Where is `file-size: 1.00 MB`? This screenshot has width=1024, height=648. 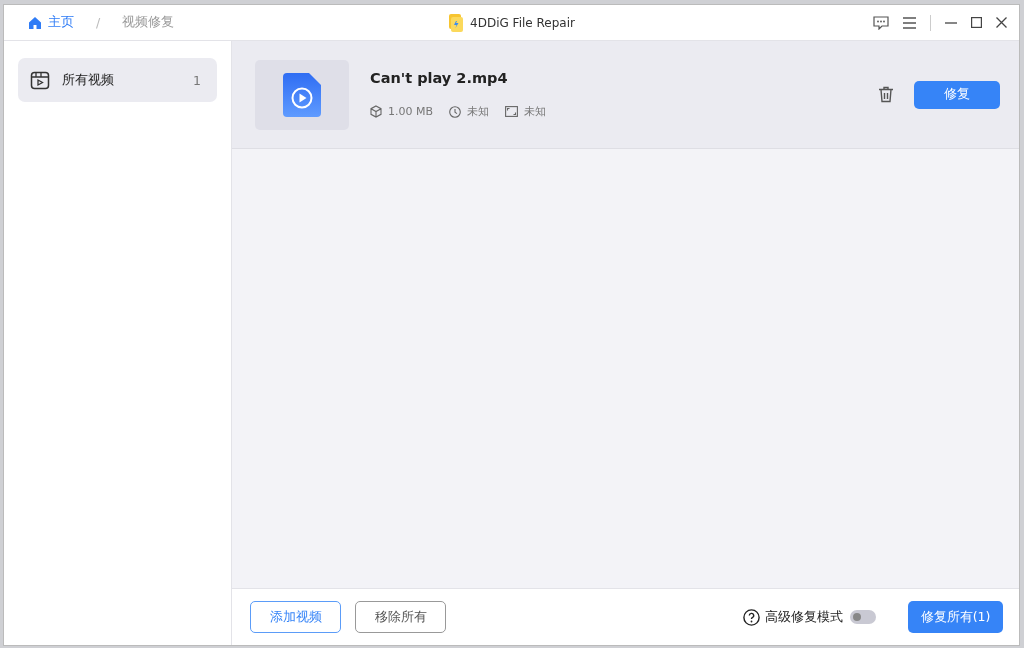 file-size: 1.00 MB is located at coordinates (411, 111).